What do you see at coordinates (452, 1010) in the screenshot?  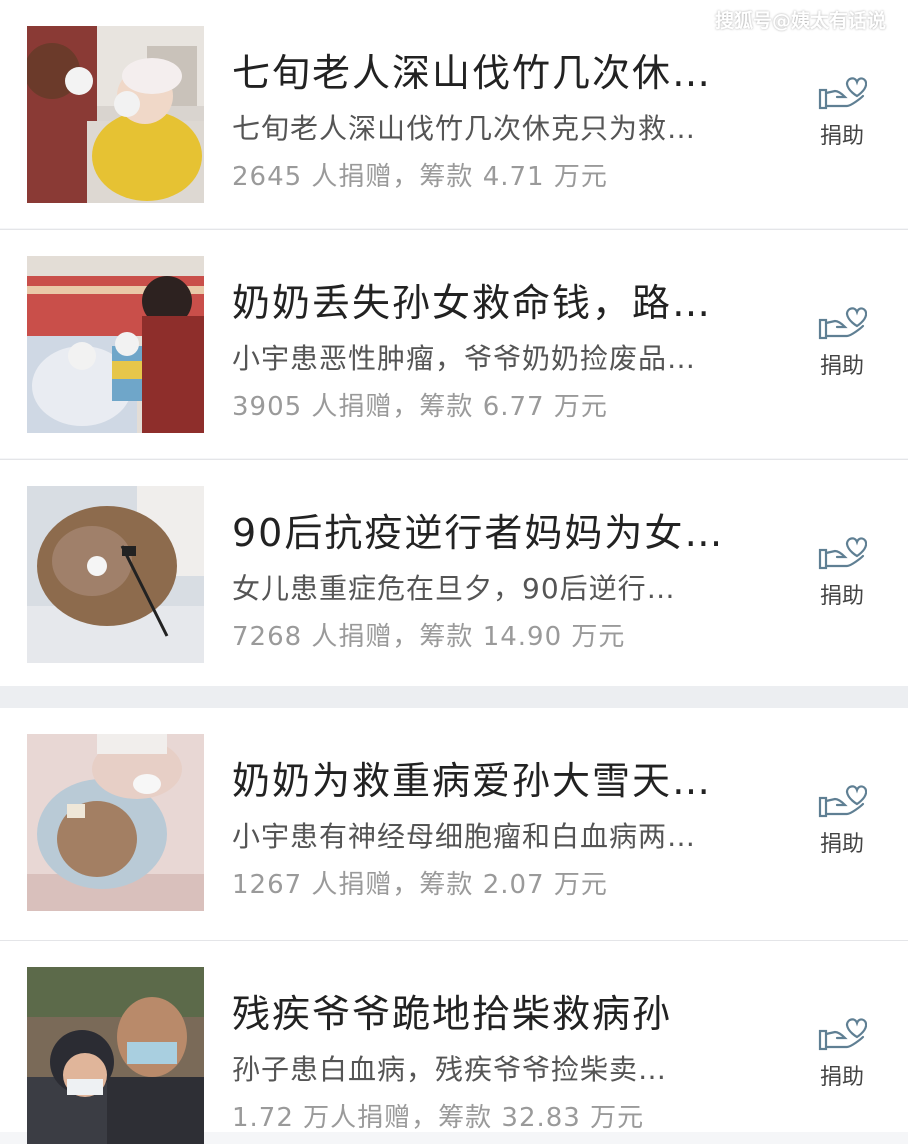 I see `item-title: 残疾爷爷跪地拾柴救病孙` at bounding box center [452, 1010].